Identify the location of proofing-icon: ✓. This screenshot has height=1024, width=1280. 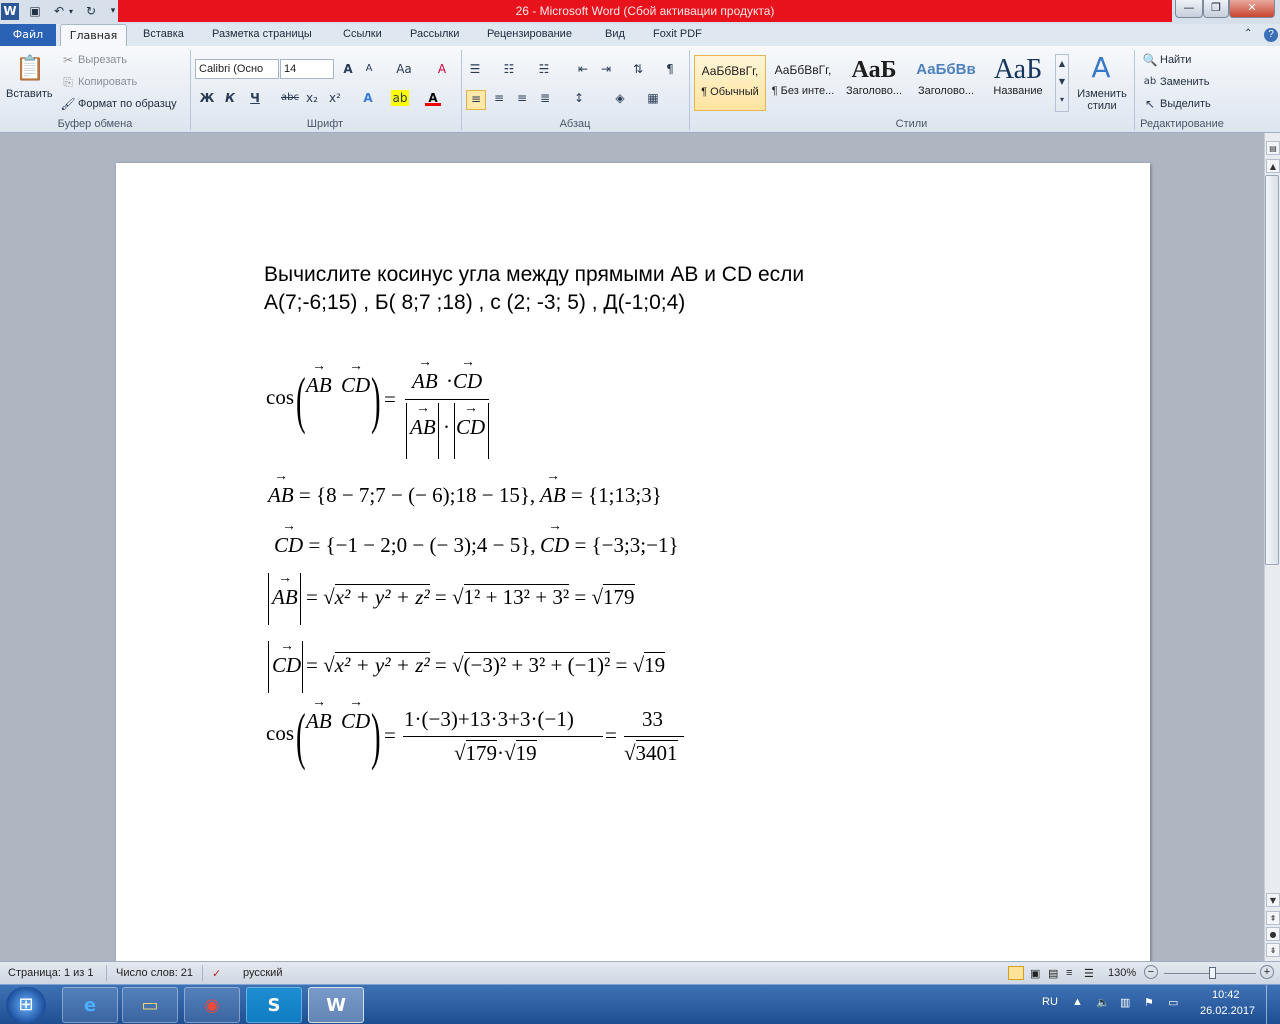
(216, 973).